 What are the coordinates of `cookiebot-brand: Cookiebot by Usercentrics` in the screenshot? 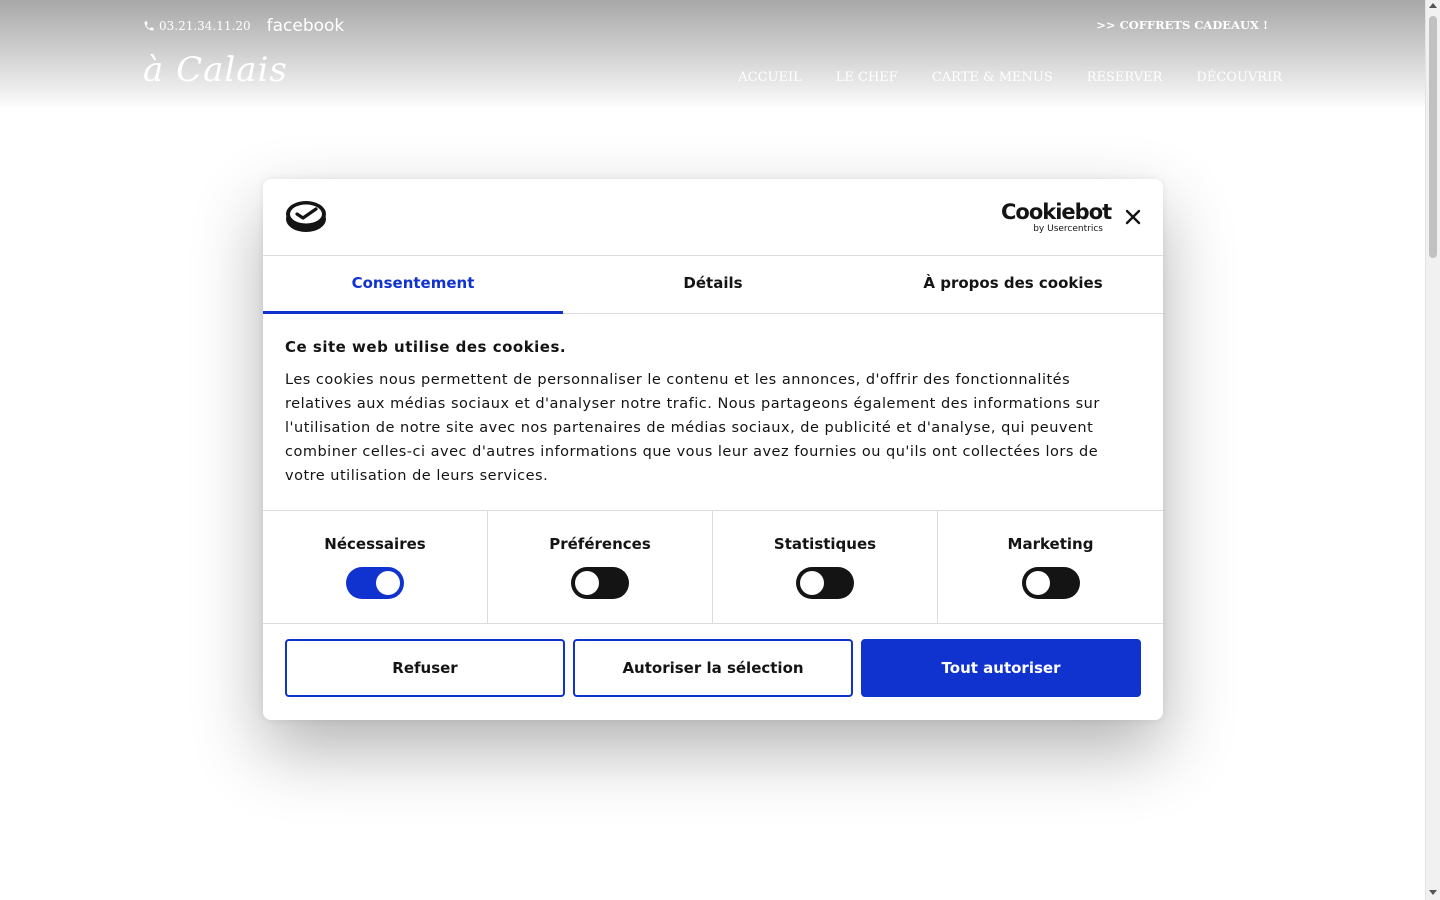 It's located at (1056, 217).